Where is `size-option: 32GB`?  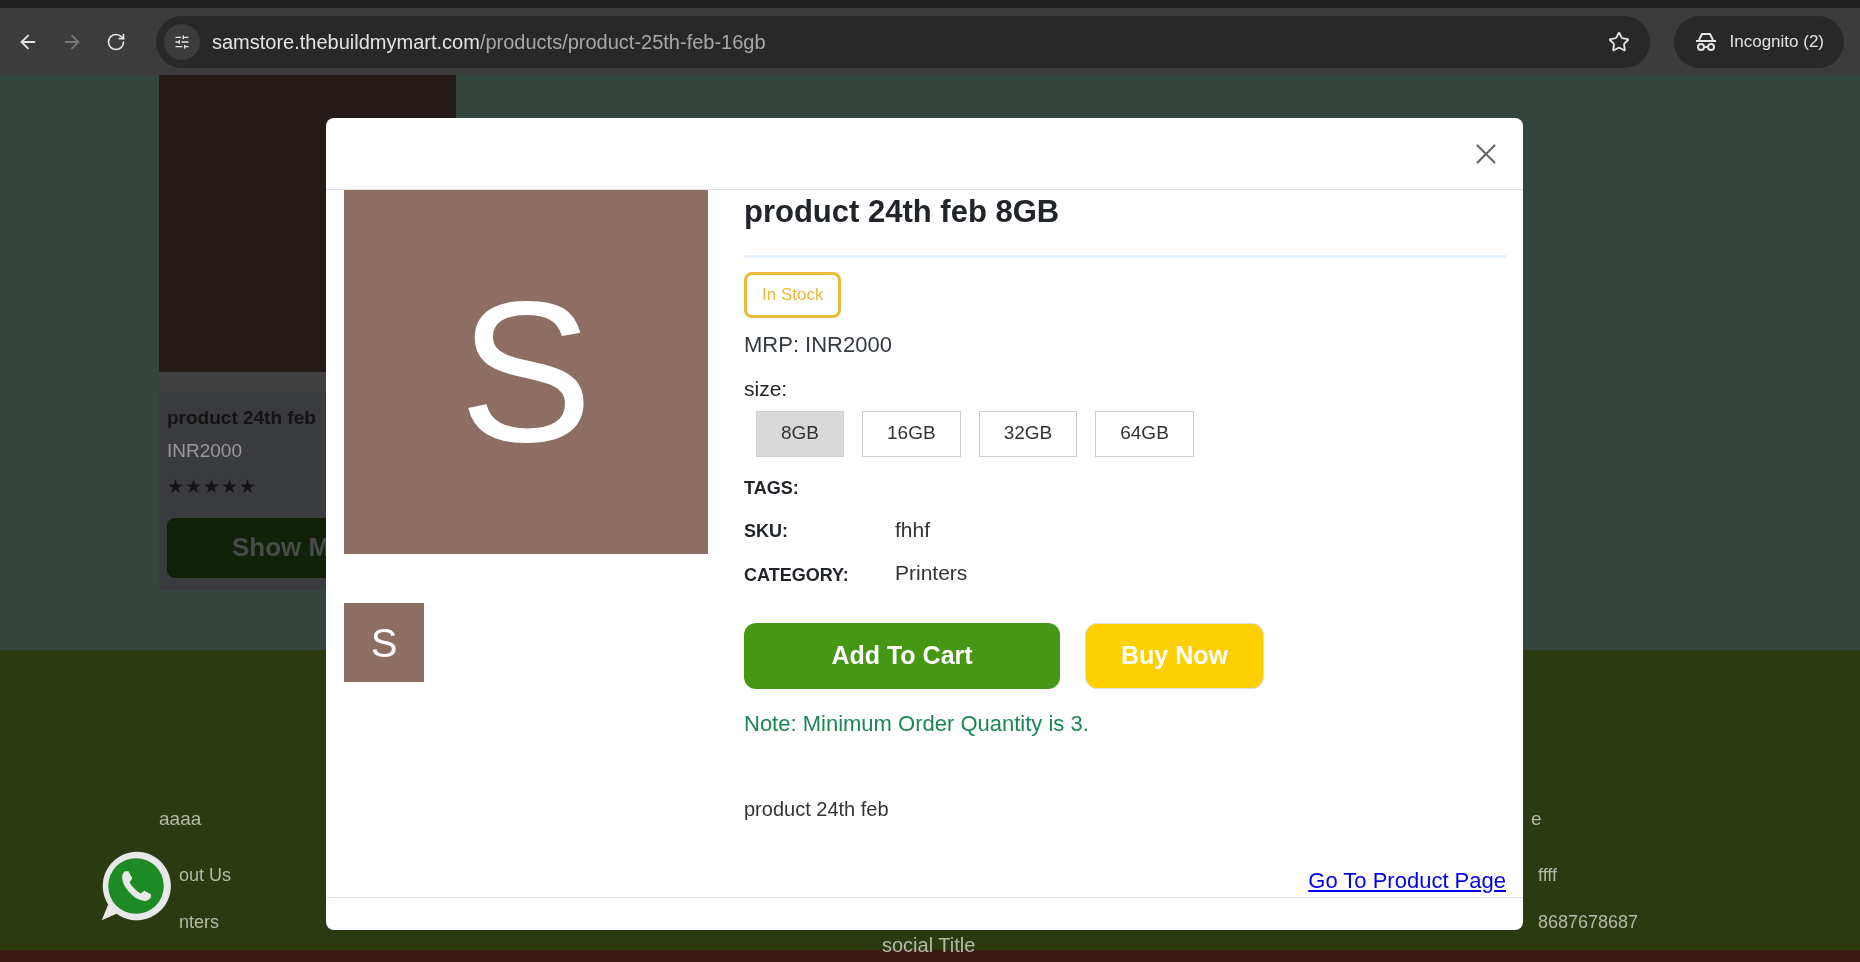 size-option: 32GB is located at coordinates (1028, 433).